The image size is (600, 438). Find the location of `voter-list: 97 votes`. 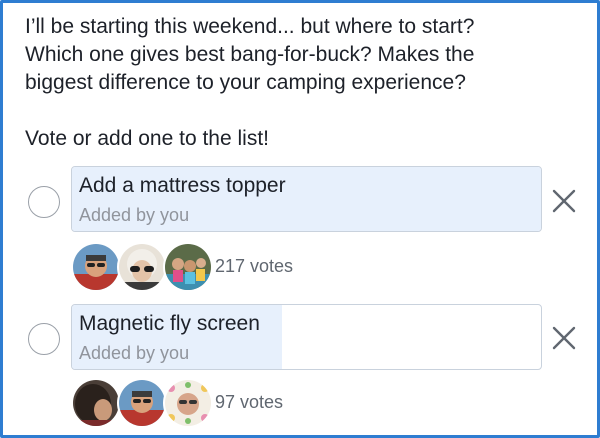

voter-list: 97 votes is located at coordinates (221, 403).